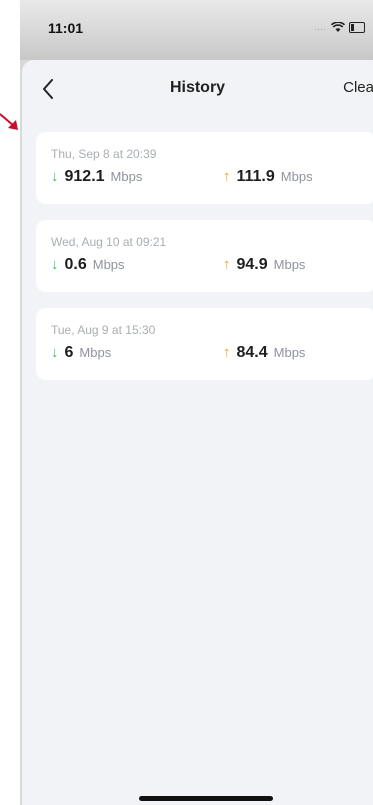  I want to click on nav-bar: History Clear, so click(197, 88).